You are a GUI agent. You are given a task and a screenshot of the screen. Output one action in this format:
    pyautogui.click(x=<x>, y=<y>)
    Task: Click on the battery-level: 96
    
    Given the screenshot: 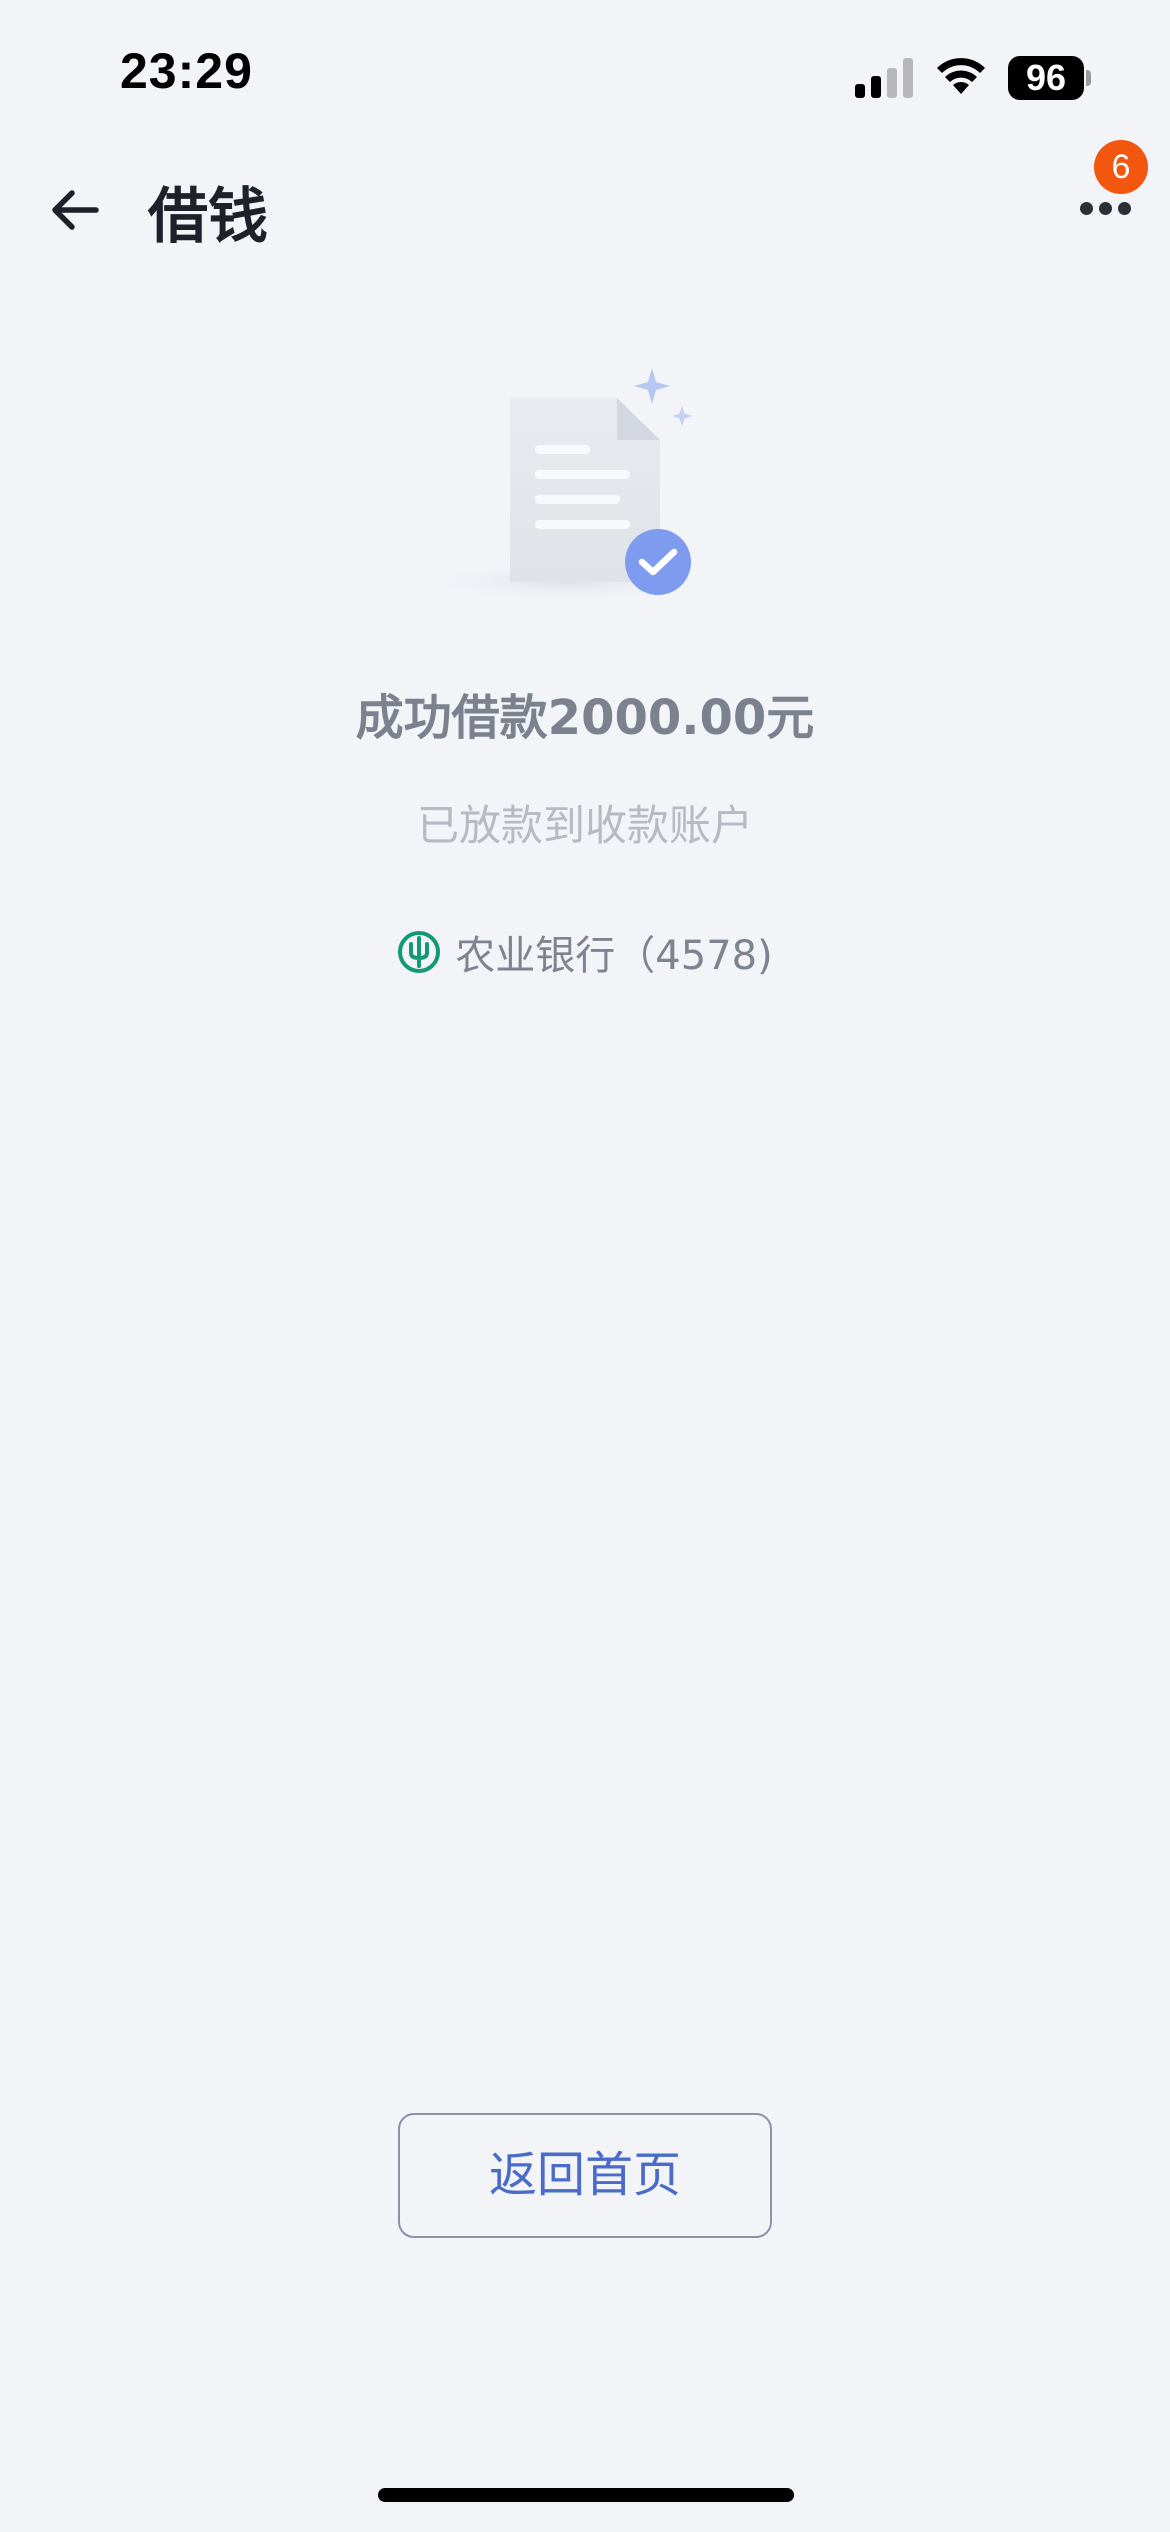 What is the action you would take?
    pyautogui.click(x=1046, y=78)
    